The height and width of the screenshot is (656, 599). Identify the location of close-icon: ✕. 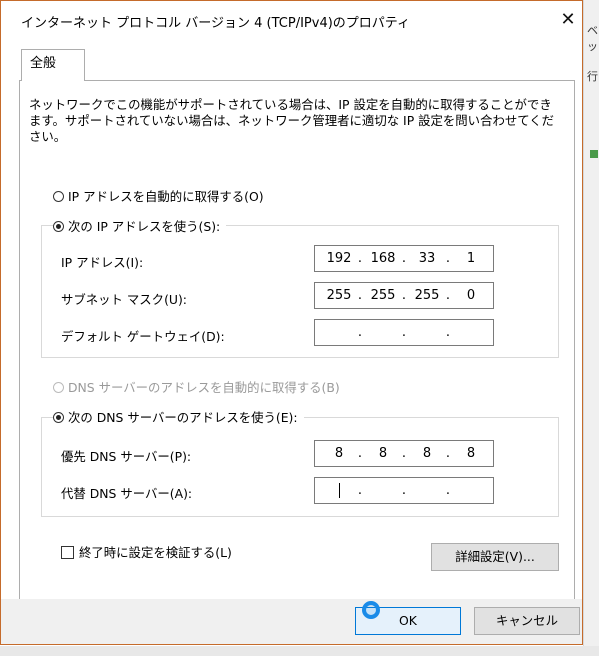
(568, 21).